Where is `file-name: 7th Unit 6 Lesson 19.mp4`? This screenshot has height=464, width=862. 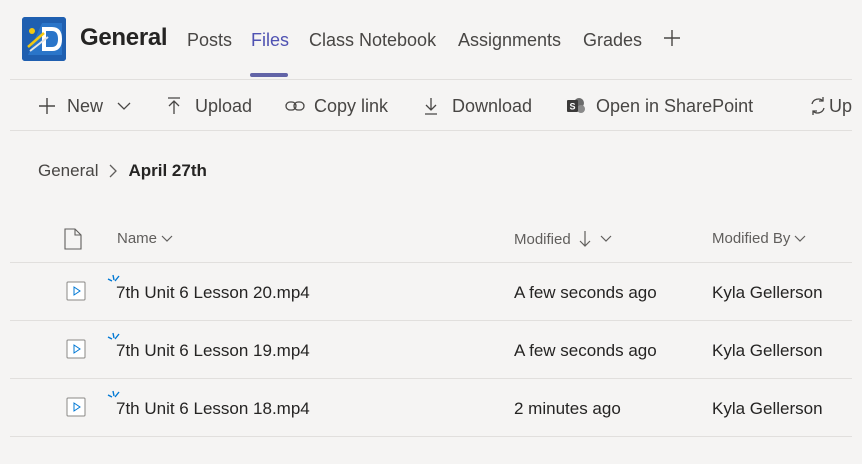
file-name: 7th Unit 6 Lesson 19.mp4 is located at coordinates (213, 351).